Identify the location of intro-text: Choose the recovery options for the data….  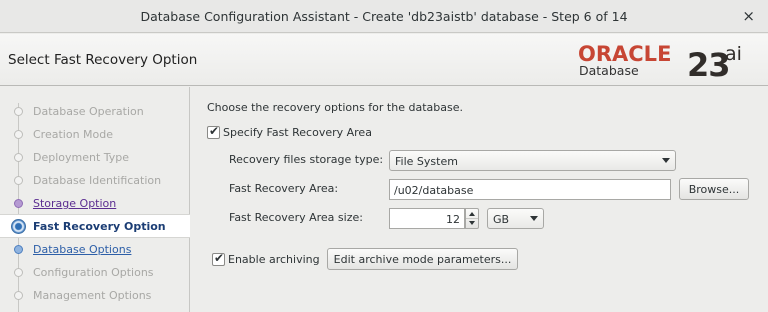
(335, 107).